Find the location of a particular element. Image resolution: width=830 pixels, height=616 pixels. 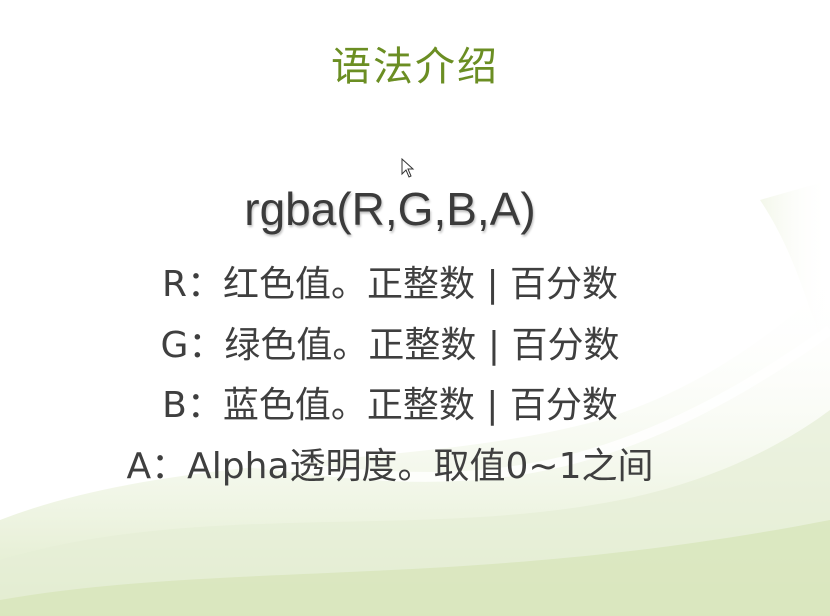

line-blue: B：蓝色值。正整数 | 百分数 is located at coordinates (390, 405).